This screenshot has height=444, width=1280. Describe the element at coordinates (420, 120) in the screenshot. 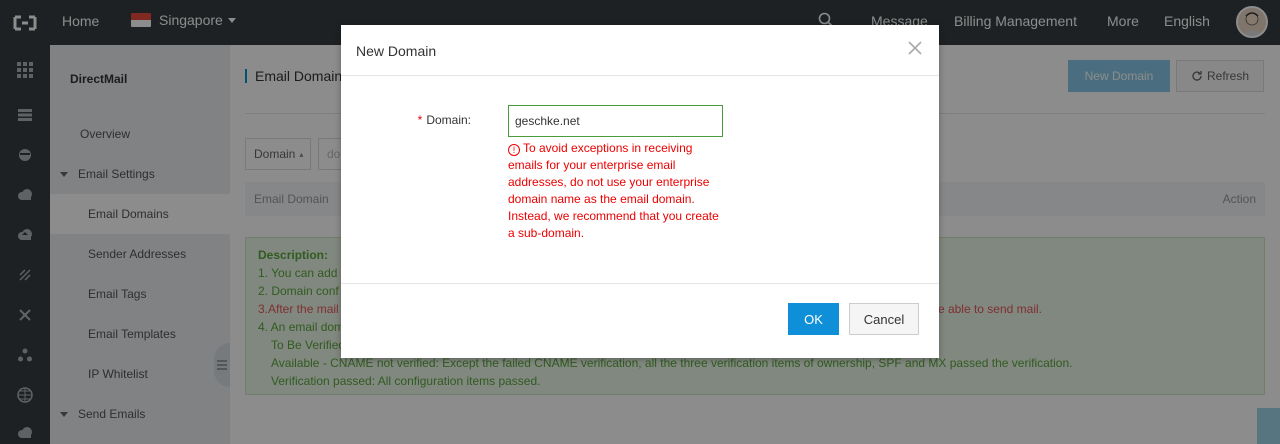

I see `required-marker: *` at that location.